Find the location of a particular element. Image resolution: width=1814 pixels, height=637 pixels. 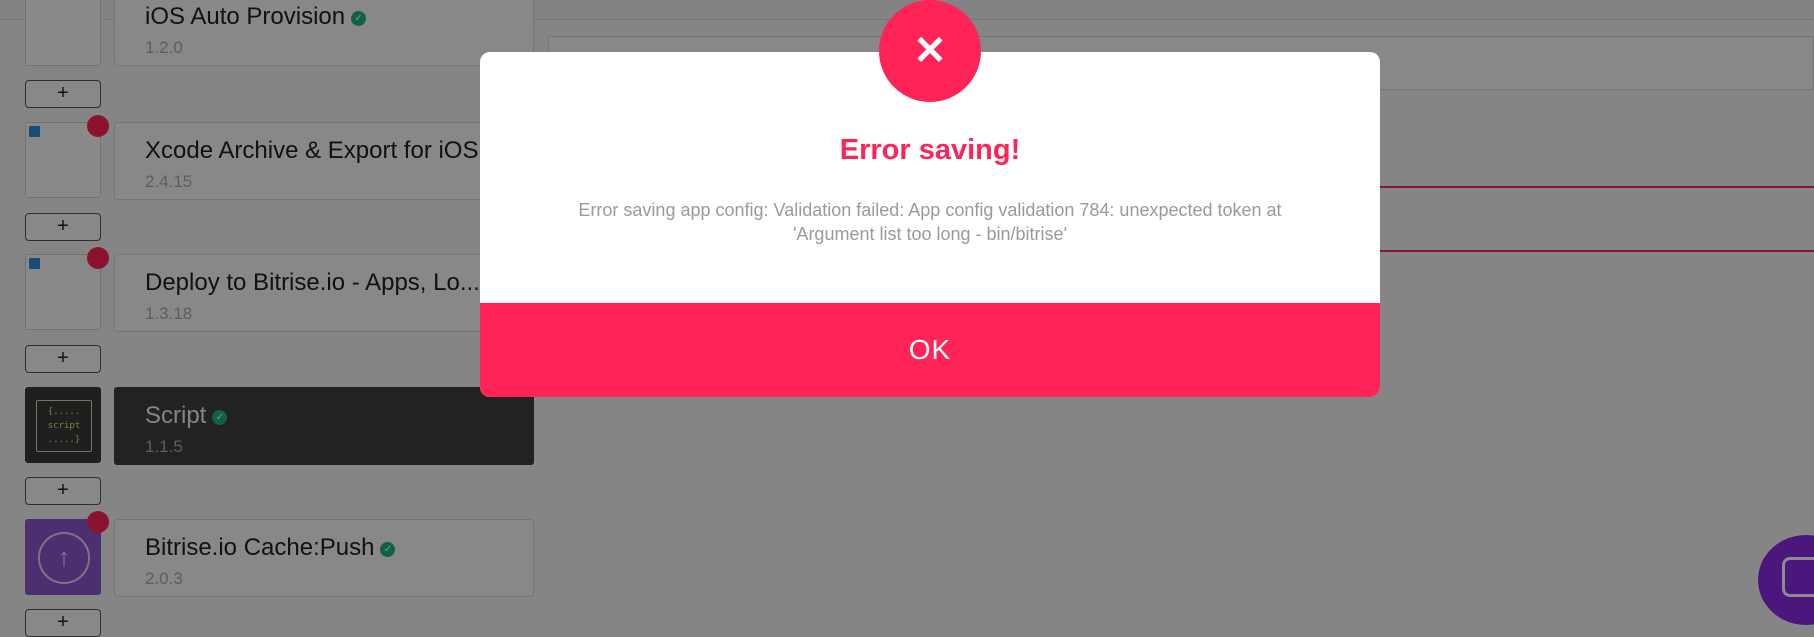

close-icon: ✕ is located at coordinates (930, 51).